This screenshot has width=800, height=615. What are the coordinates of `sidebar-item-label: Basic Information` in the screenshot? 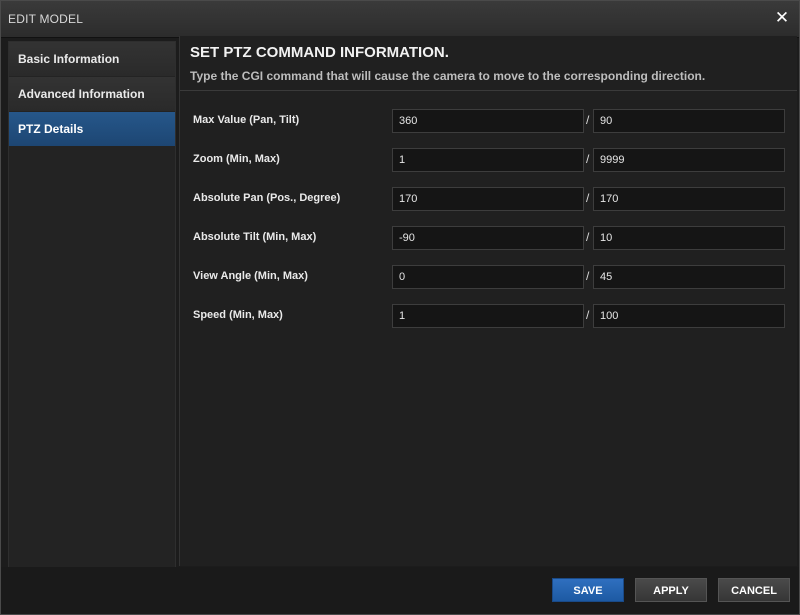 It's located at (69, 59).